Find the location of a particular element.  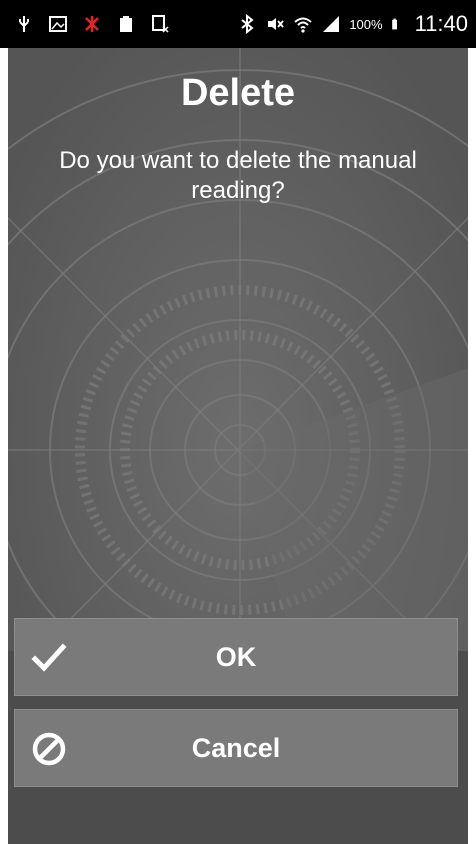

ok-button-label: OK is located at coordinates (236, 656).